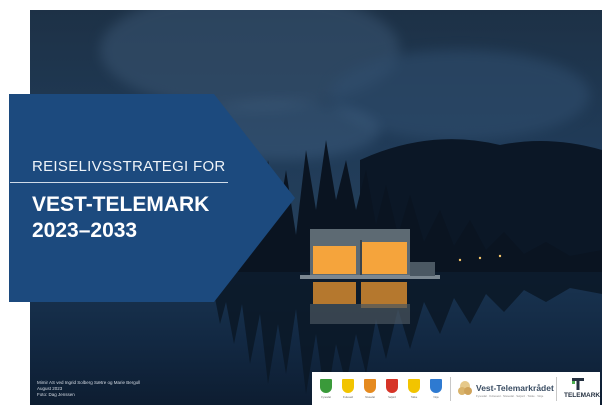 Image resolution: width=602 pixels, height=405 pixels. Describe the element at coordinates (392, 386) in the screenshot. I see `seljord-crest-icon` at that location.